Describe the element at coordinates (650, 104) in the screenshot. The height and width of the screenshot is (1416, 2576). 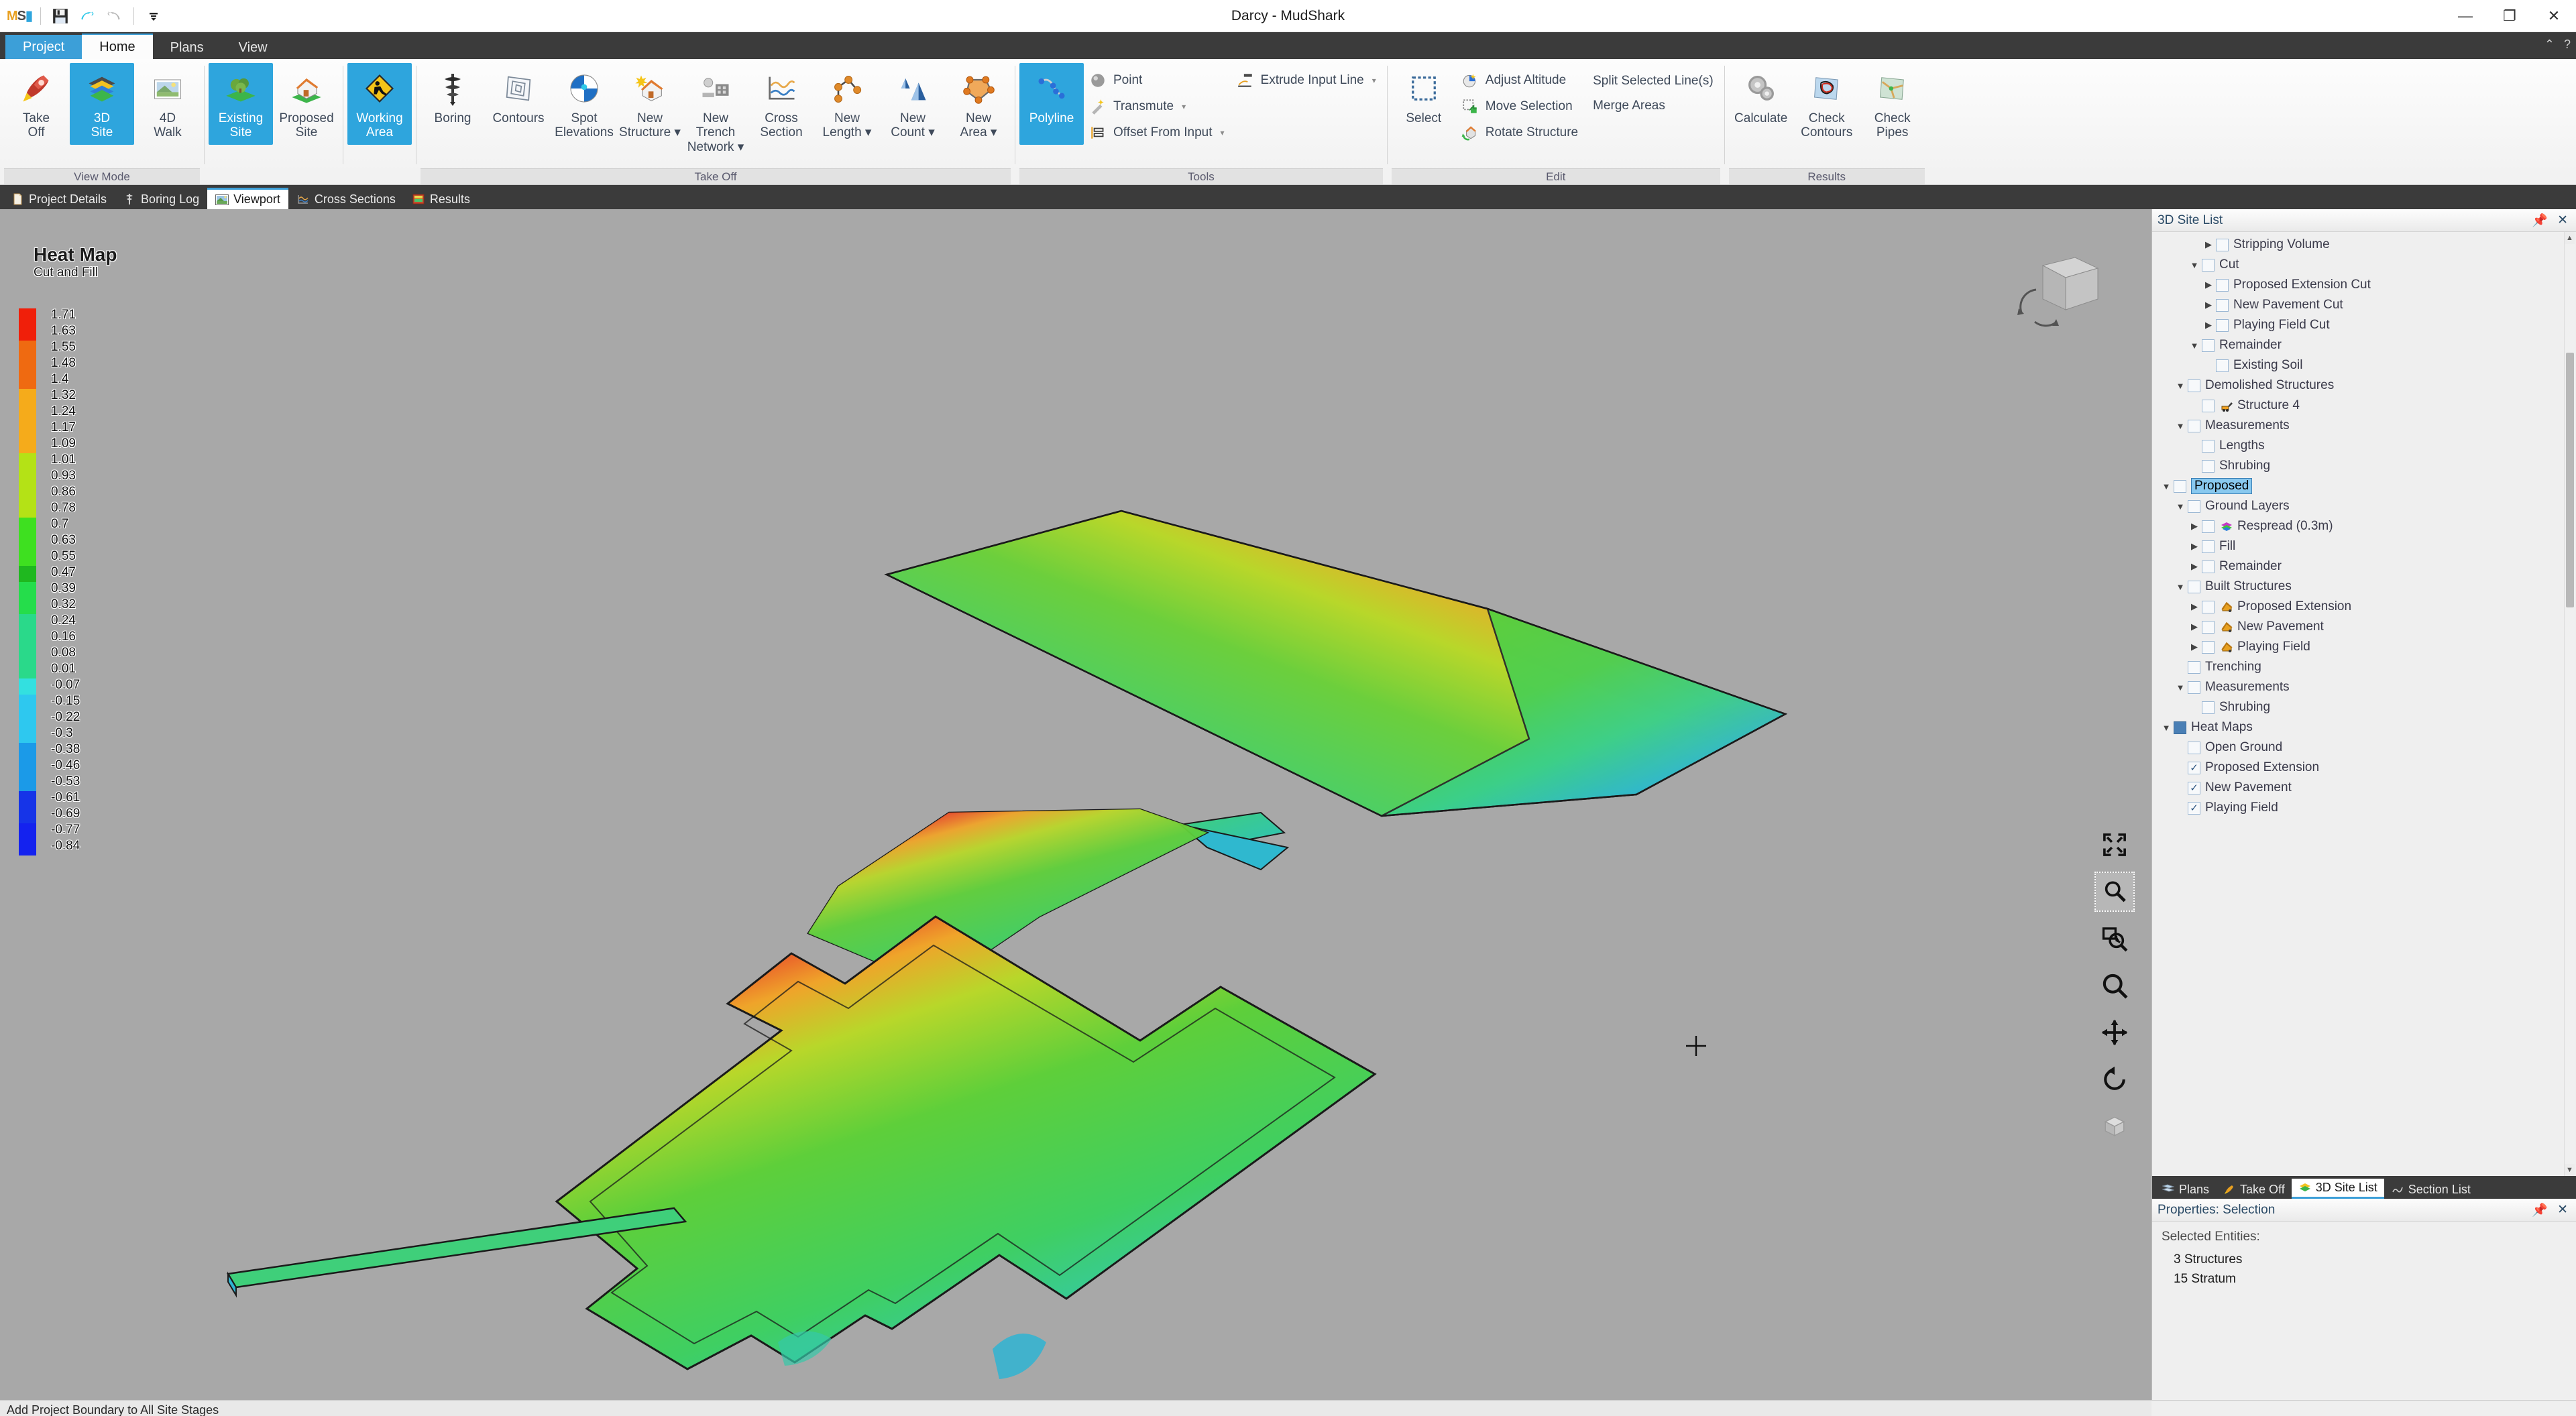
I see `new-structure-button: New Structure ▾` at that location.